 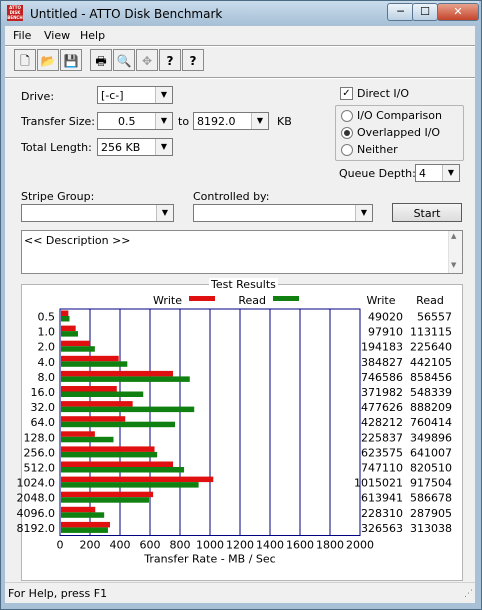 What do you see at coordinates (240, 545) in the screenshot?
I see `x-tick-label: 1200` at bounding box center [240, 545].